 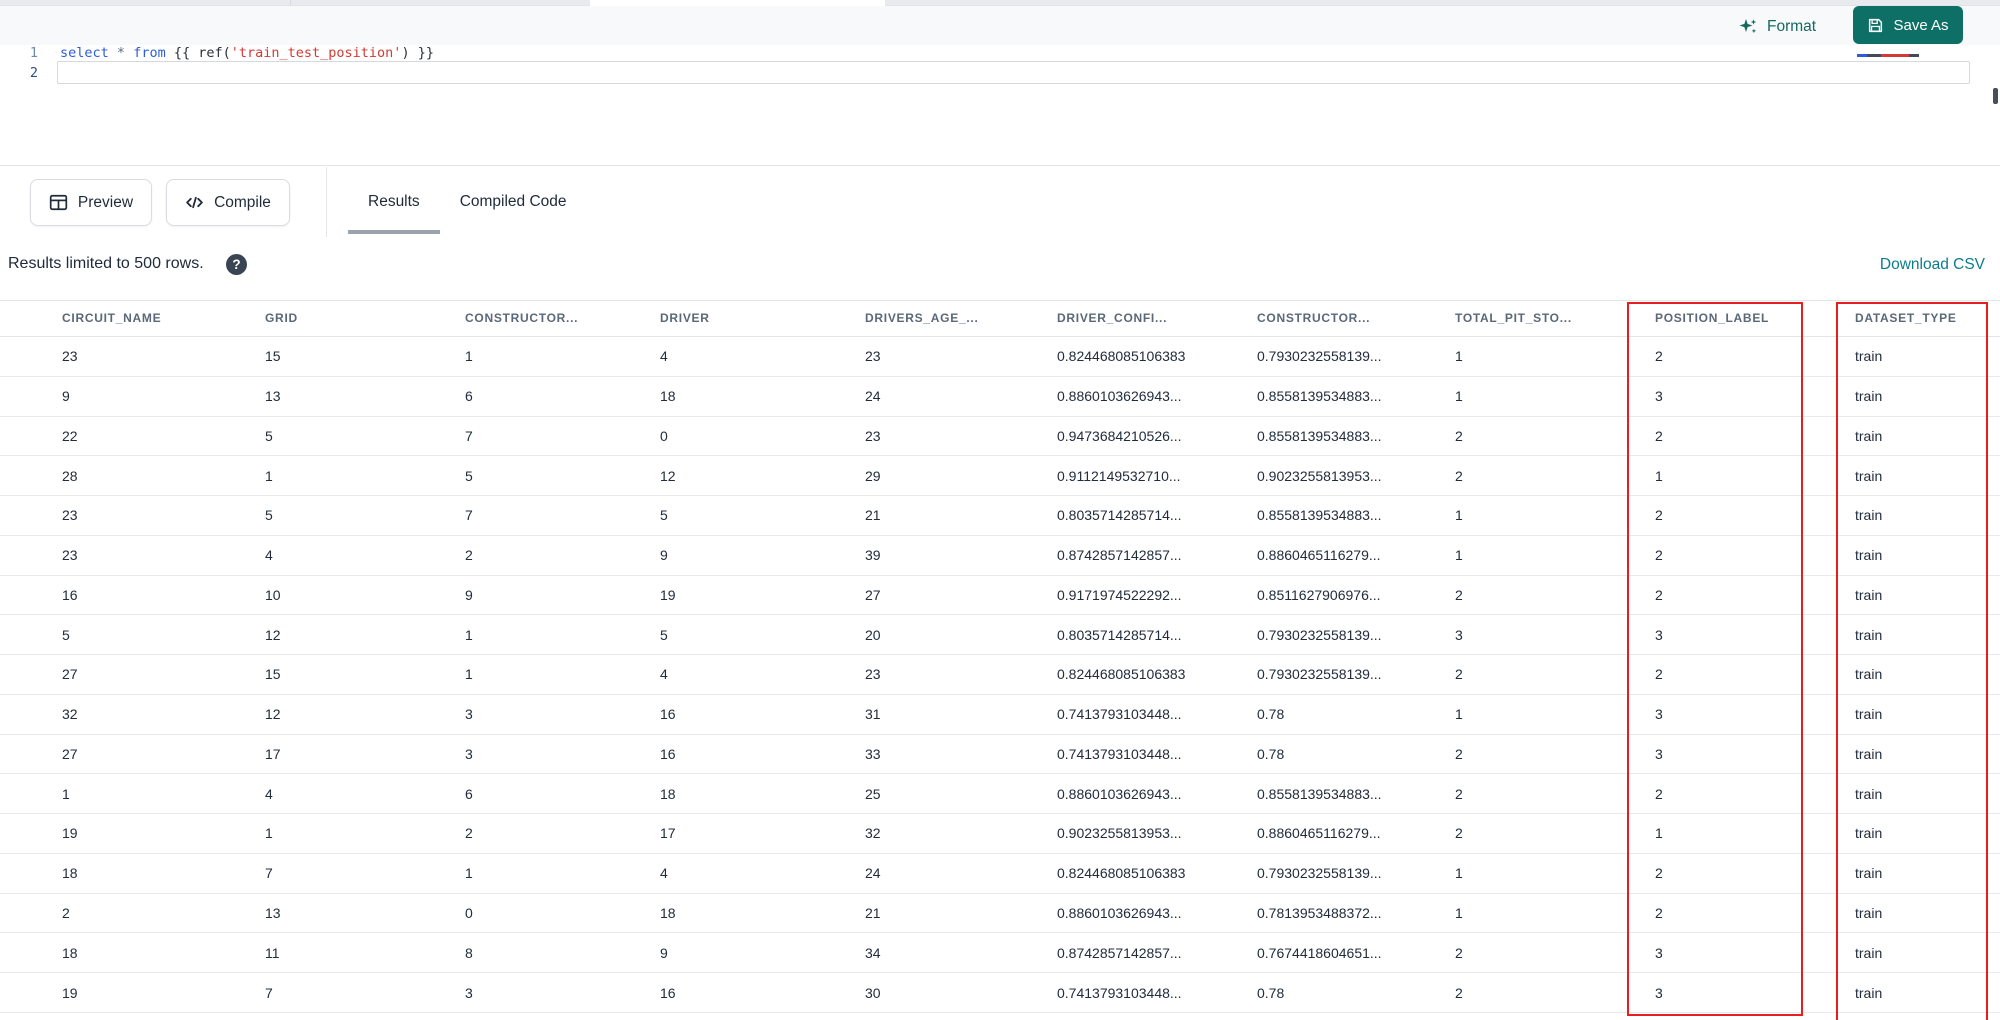 I want to click on tab-compiled-code: Compiled Code, so click(x=513, y=201).